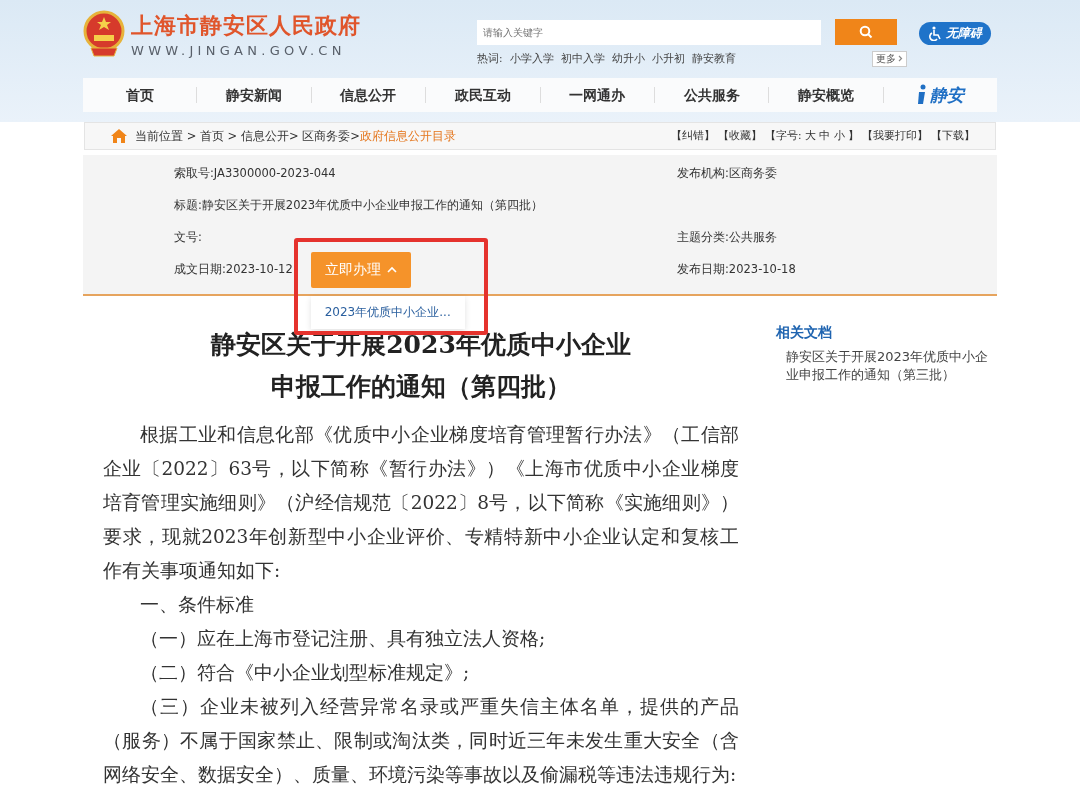 This screenshot has height=808, width=1080. What do you see at coordinates (483, 95) in the screenshot?
I see `nav-item: 政民互动` at bounding box center [483, 95].